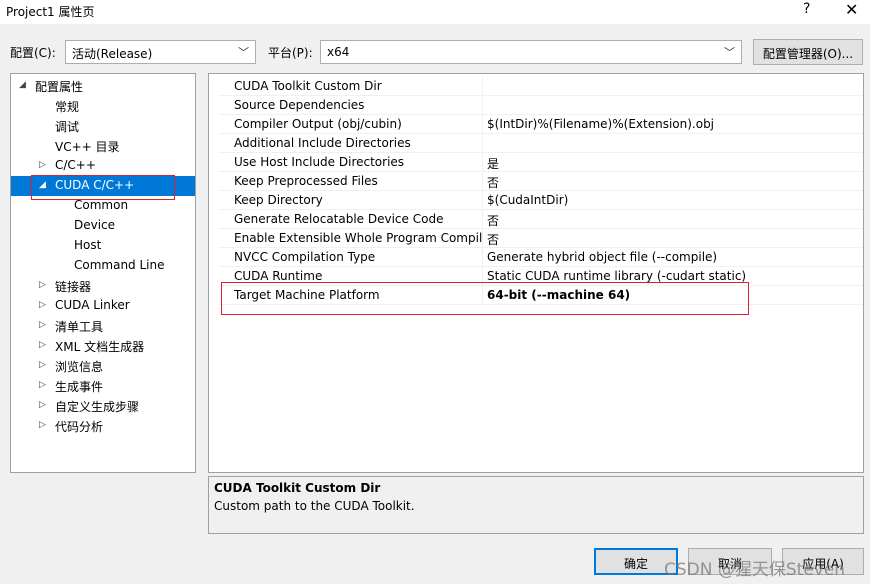  I want to click on window-title: Project1 属性页, so click(50, 12).